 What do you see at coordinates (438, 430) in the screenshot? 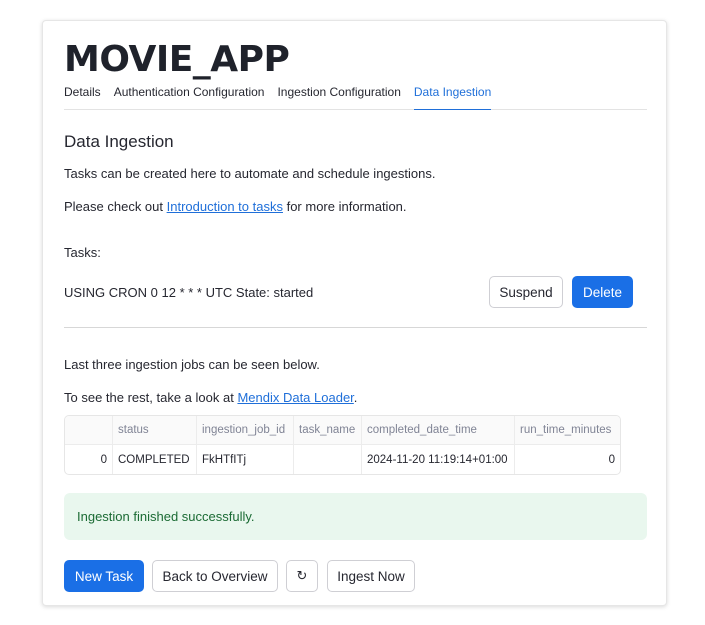
I see `column-header-completed-date-time: completed_date_time` at bounding box center [438, 430].